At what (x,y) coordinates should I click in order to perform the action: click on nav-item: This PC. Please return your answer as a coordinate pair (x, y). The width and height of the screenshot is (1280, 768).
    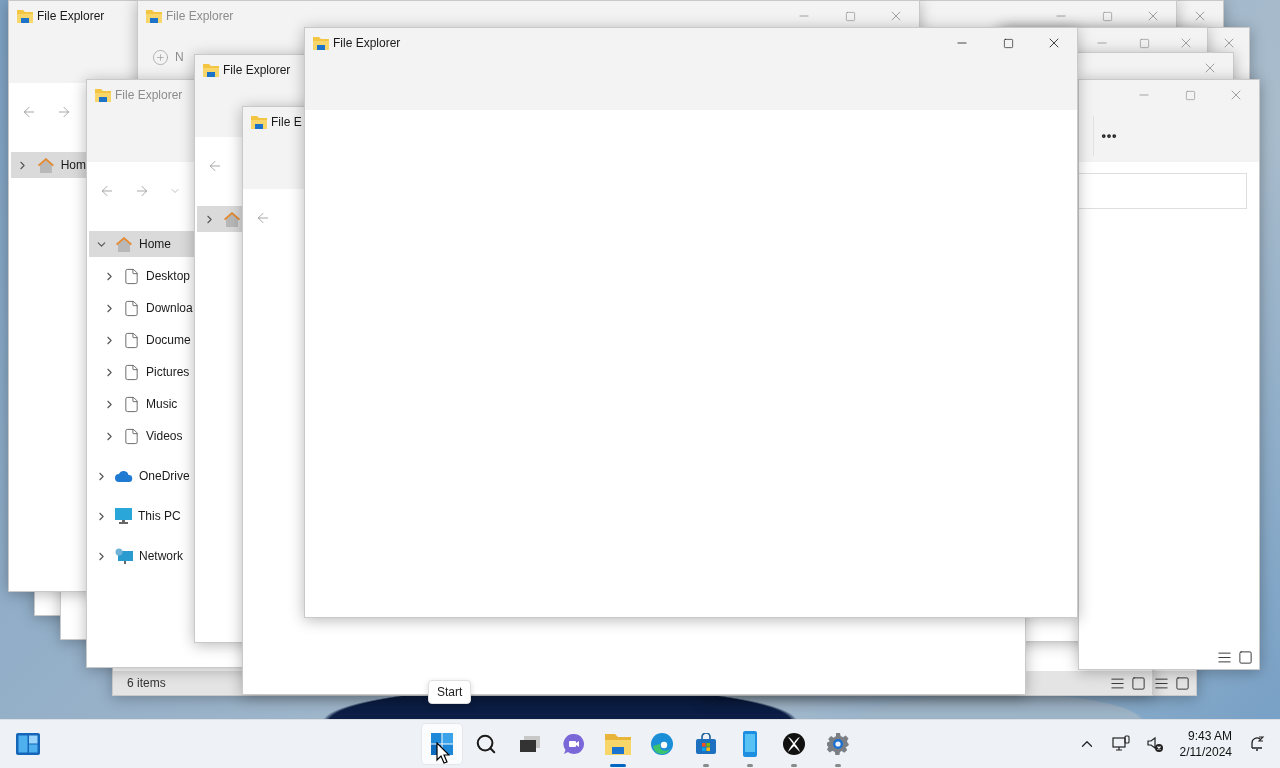
    Looking at the image, I should click on (141, 516).